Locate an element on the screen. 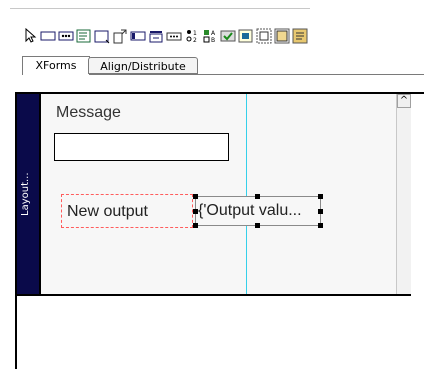 Image resolution: width=424 pixels, height=369 pixels. output-icon is located at coordinates (120, 36).